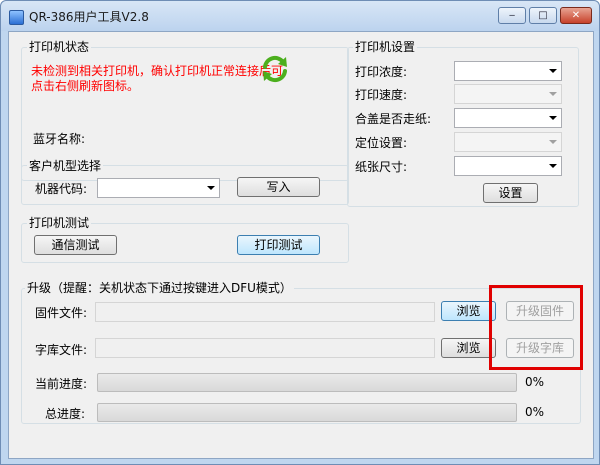 The height and width of the screenshot is (465, 600). What do you see at coordinates (381, 143) in the screenshot?
I see `position-setting-label: 定位设置:` at bounding box center [381, 143].